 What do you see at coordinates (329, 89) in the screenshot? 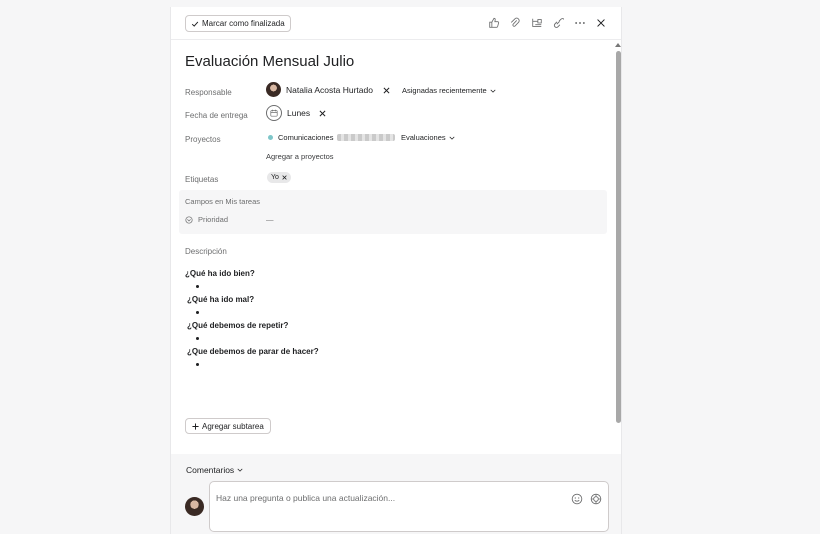
I see `assignee-name: Natalia Acosta Hurtado` at bounding box center [329, 89].